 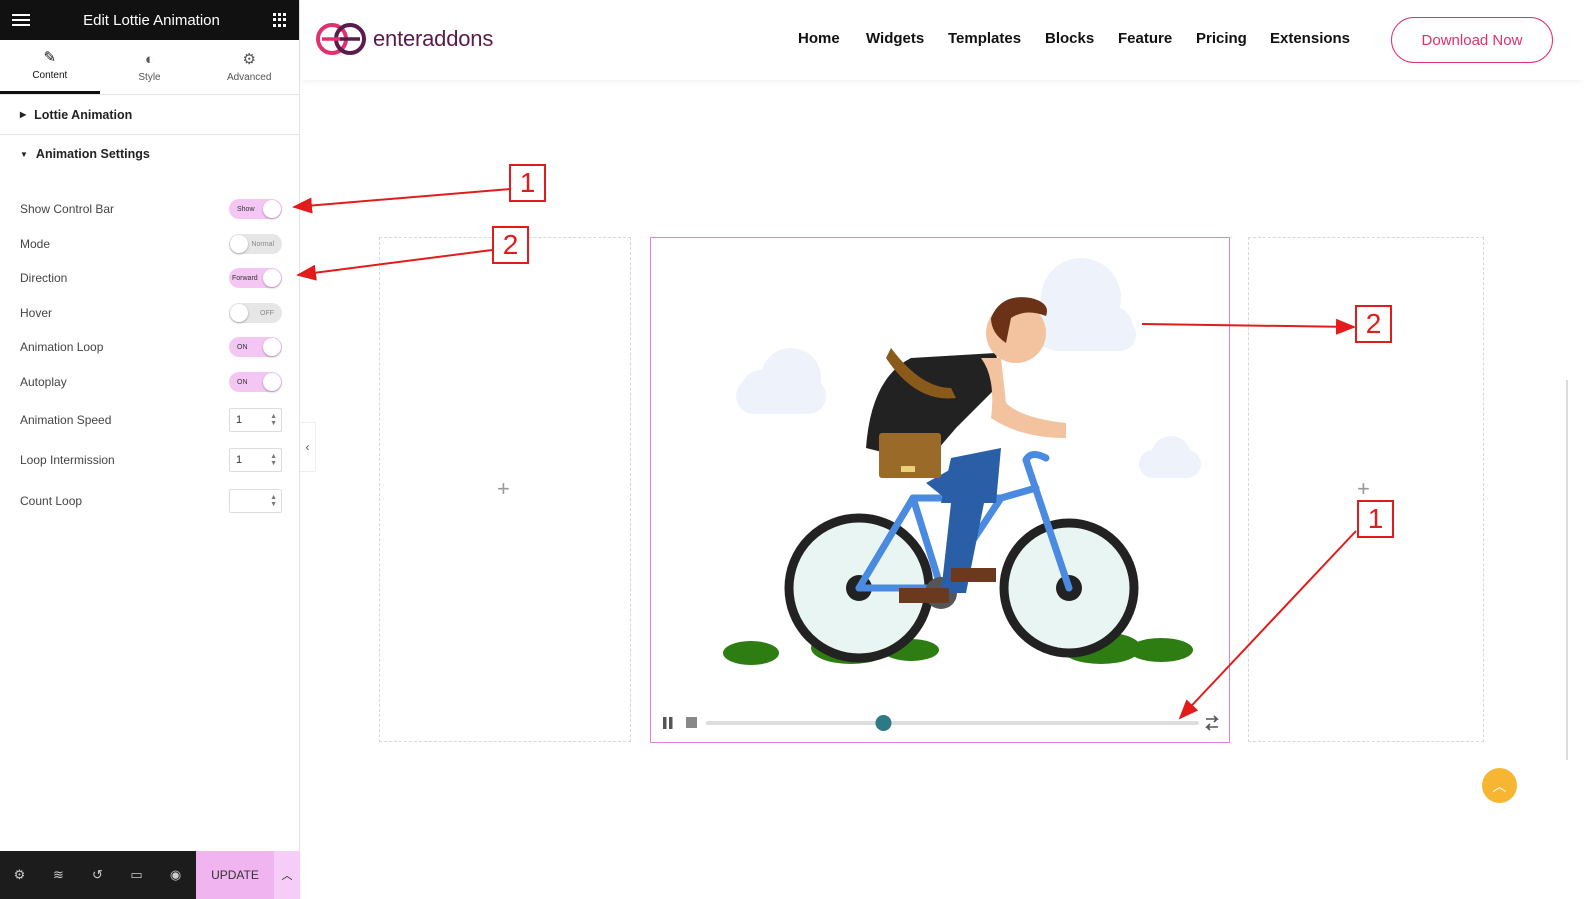 I want to click on page-scrollbar, so click(x=1567, y=570).